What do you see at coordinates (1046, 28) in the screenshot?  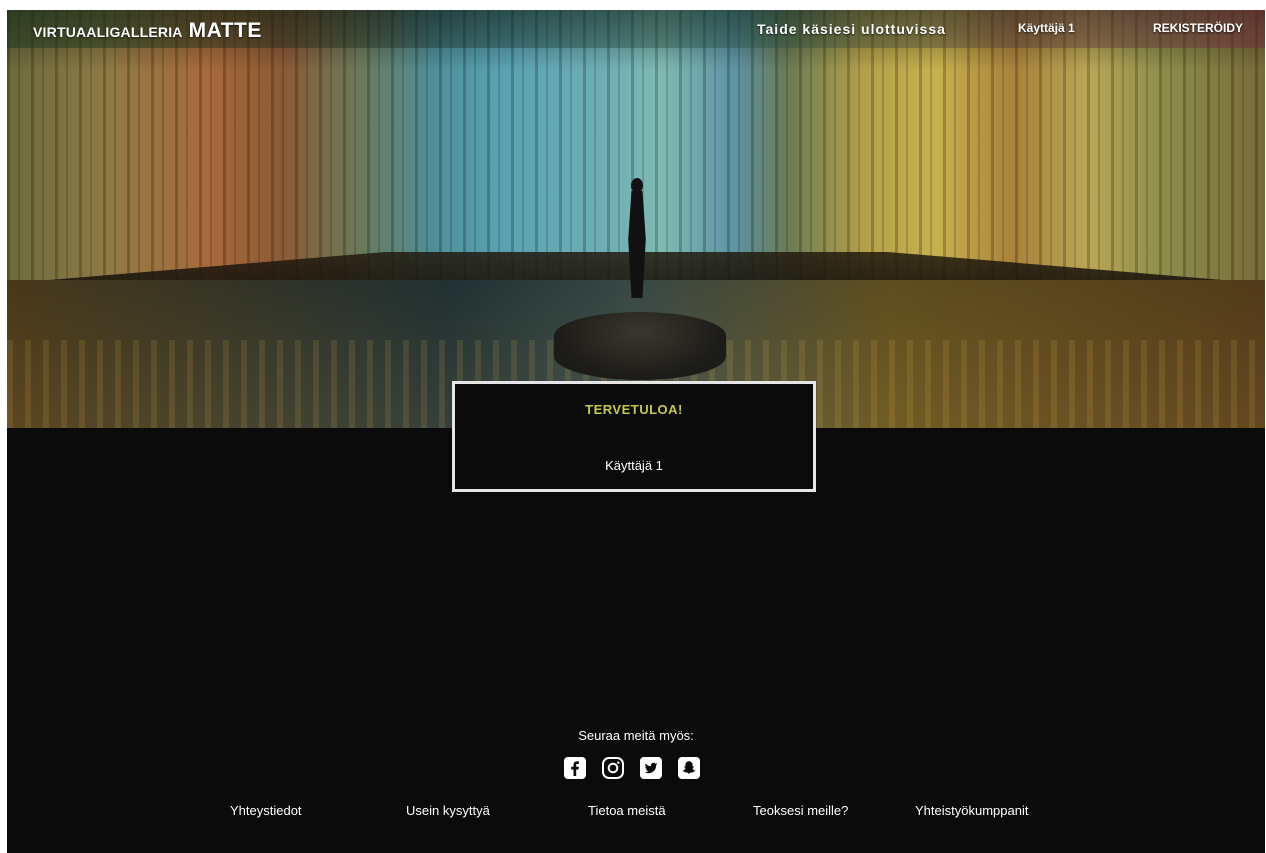 I see `user-account-link: Käyttäjä 1` at bounding box center [1046, 28].